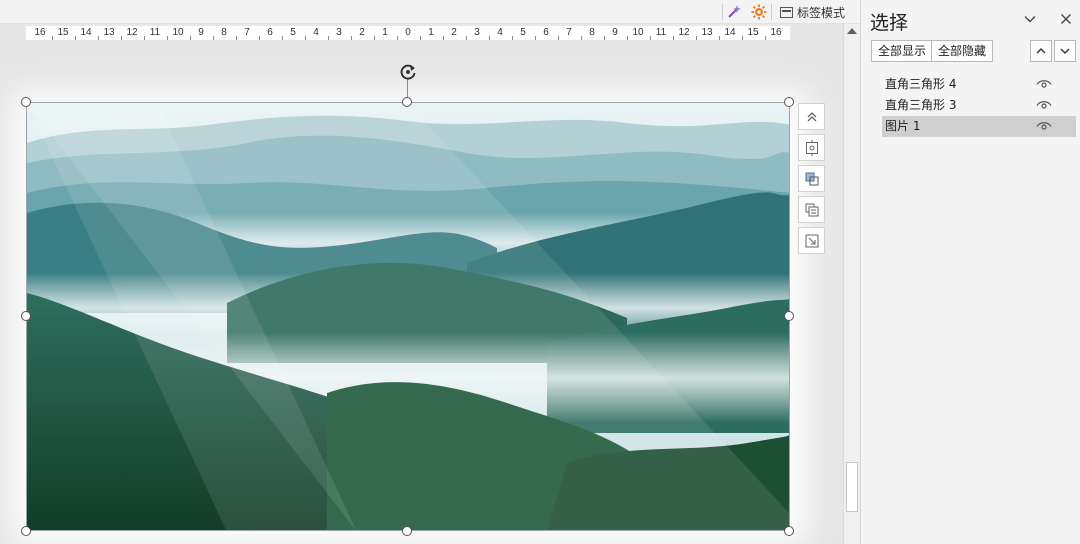  I want to click on label-mode-button: 标签模式, so click(812, 12).